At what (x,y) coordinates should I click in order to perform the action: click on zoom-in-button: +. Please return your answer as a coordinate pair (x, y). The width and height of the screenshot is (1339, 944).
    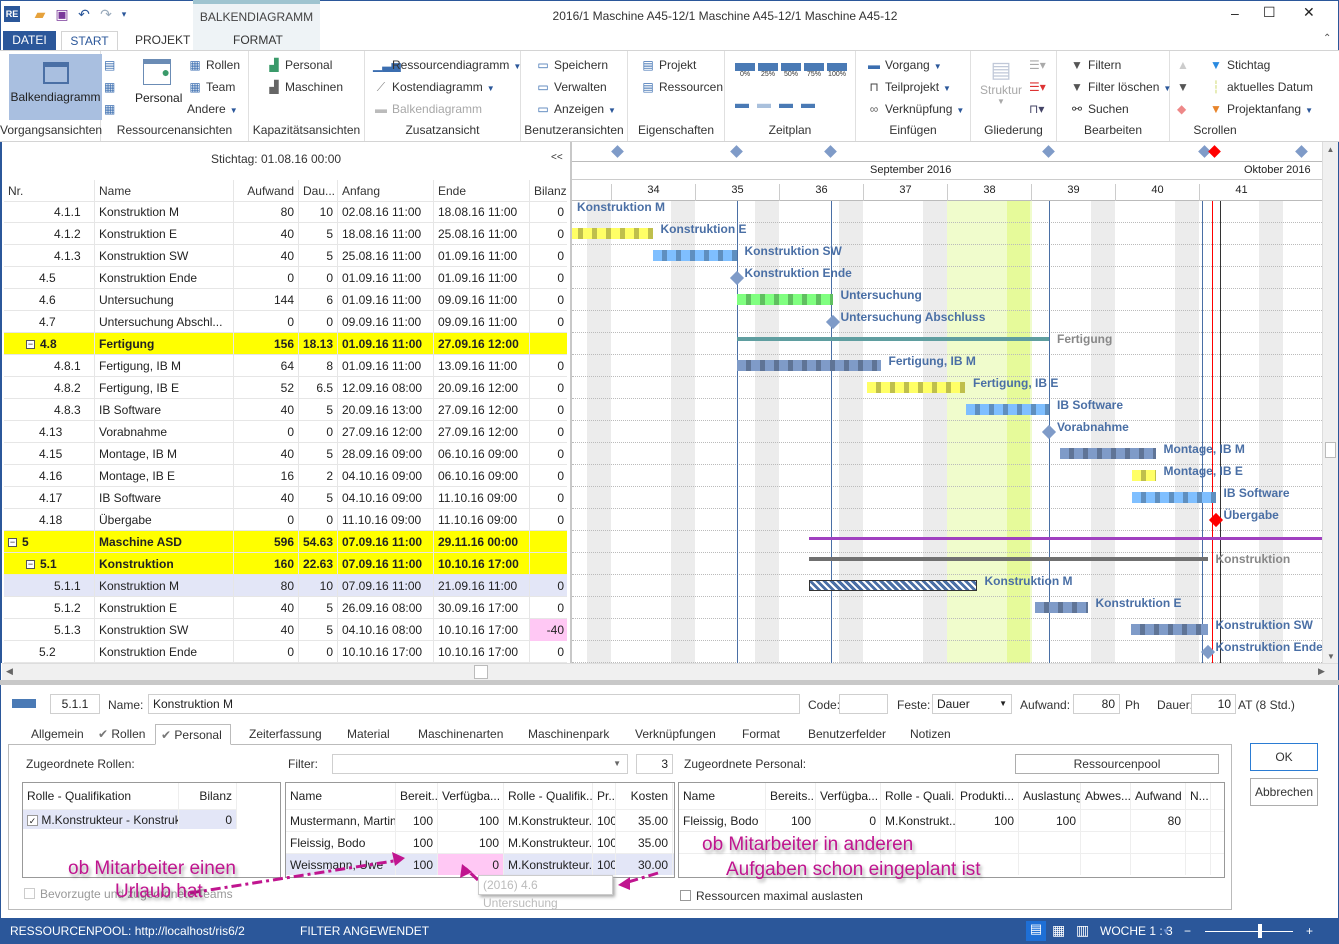
    Looking at the image, I should click on (1309, 931).